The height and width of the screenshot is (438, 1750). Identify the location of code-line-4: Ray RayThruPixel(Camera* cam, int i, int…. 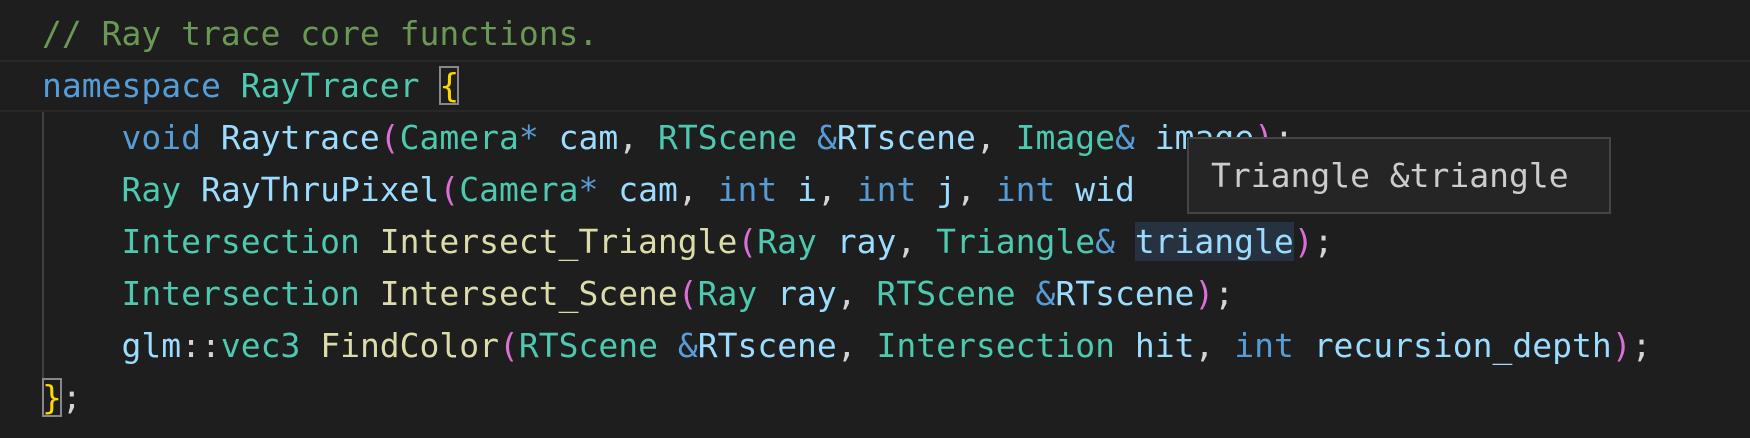
(588, 190).